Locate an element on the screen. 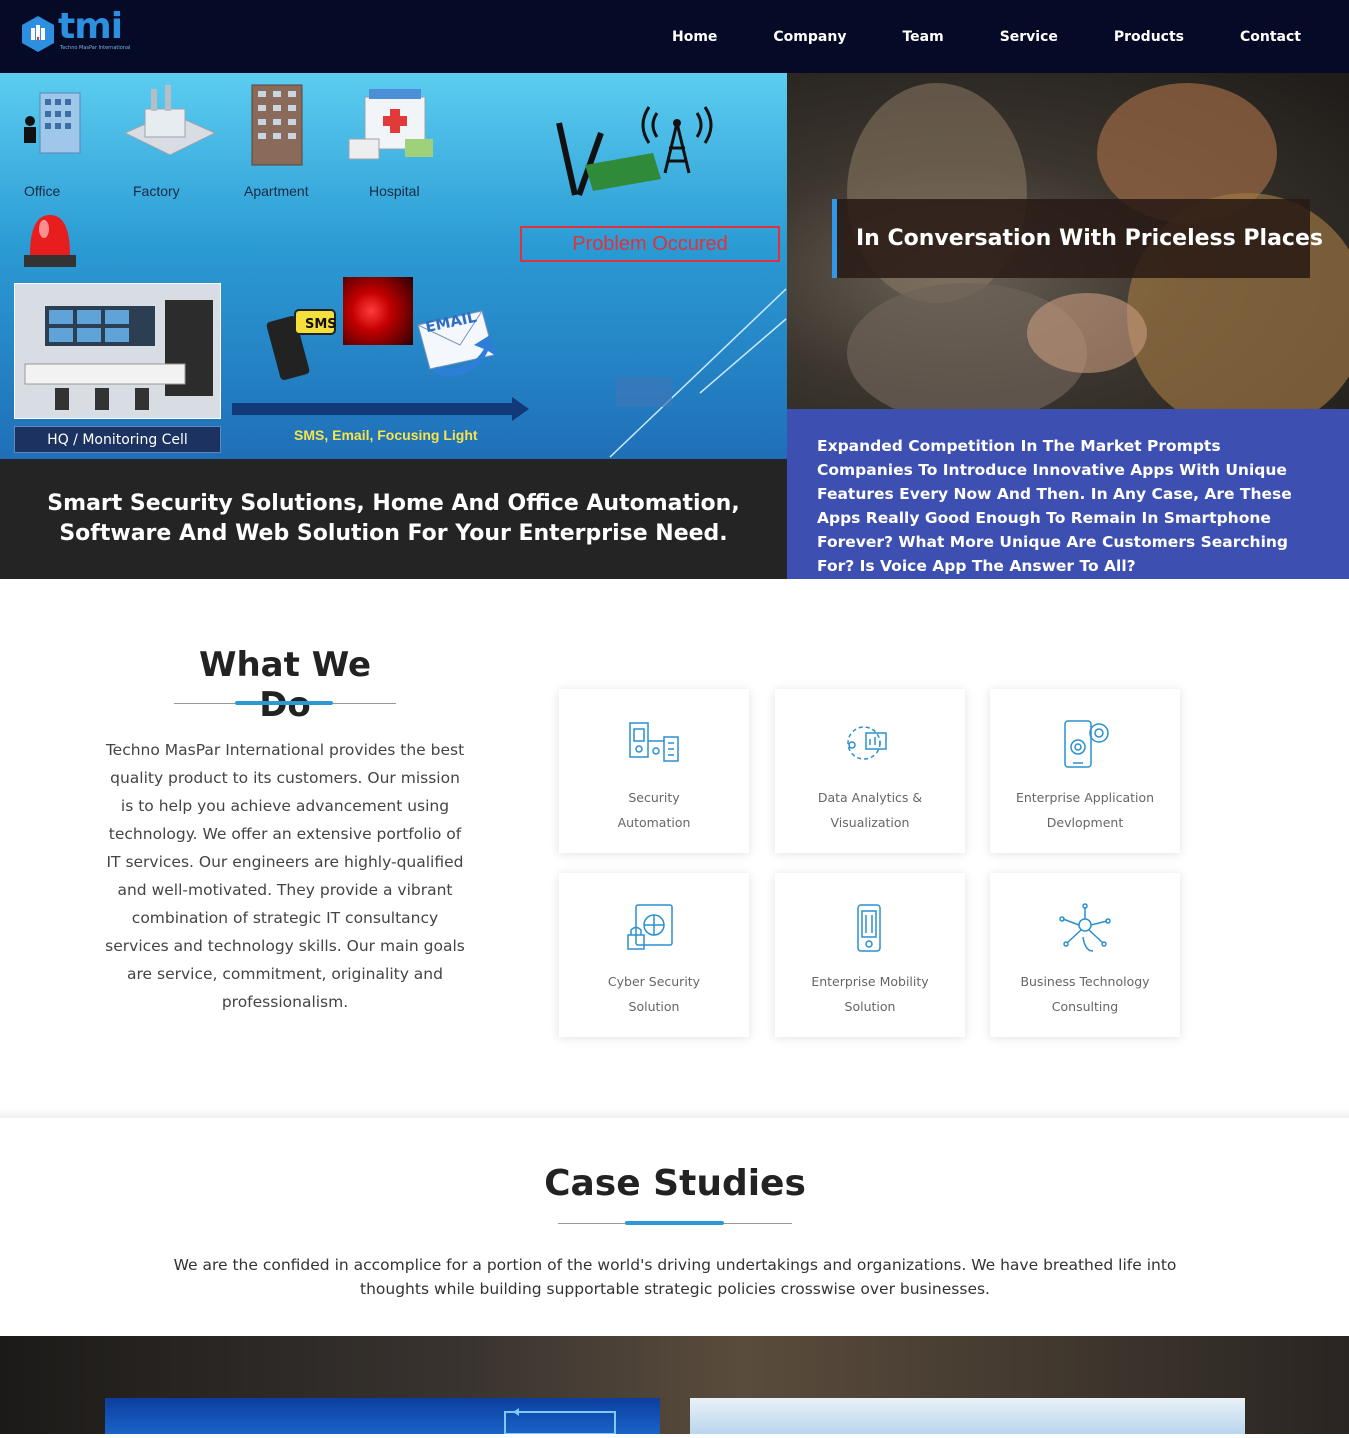 The height and width of the screenshot is (1438, 1349). service-label: Data Analytics & Visualization is located at coordinates (870, 810).